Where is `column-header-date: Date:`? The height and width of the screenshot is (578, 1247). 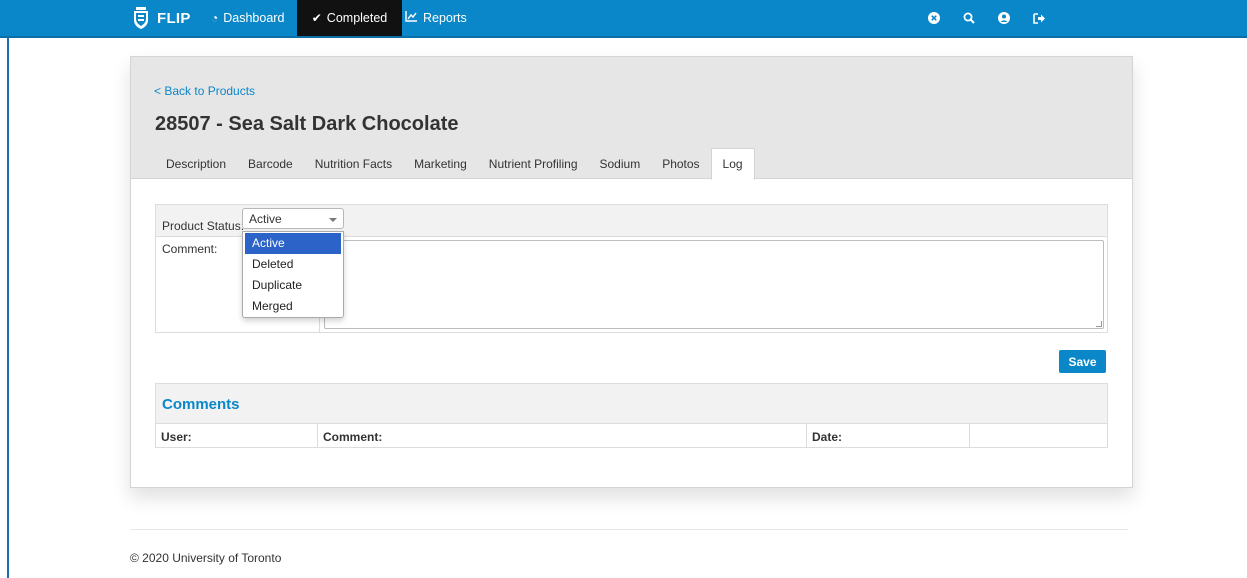 column-header-date: Date: is located at coordinates (887, 436).